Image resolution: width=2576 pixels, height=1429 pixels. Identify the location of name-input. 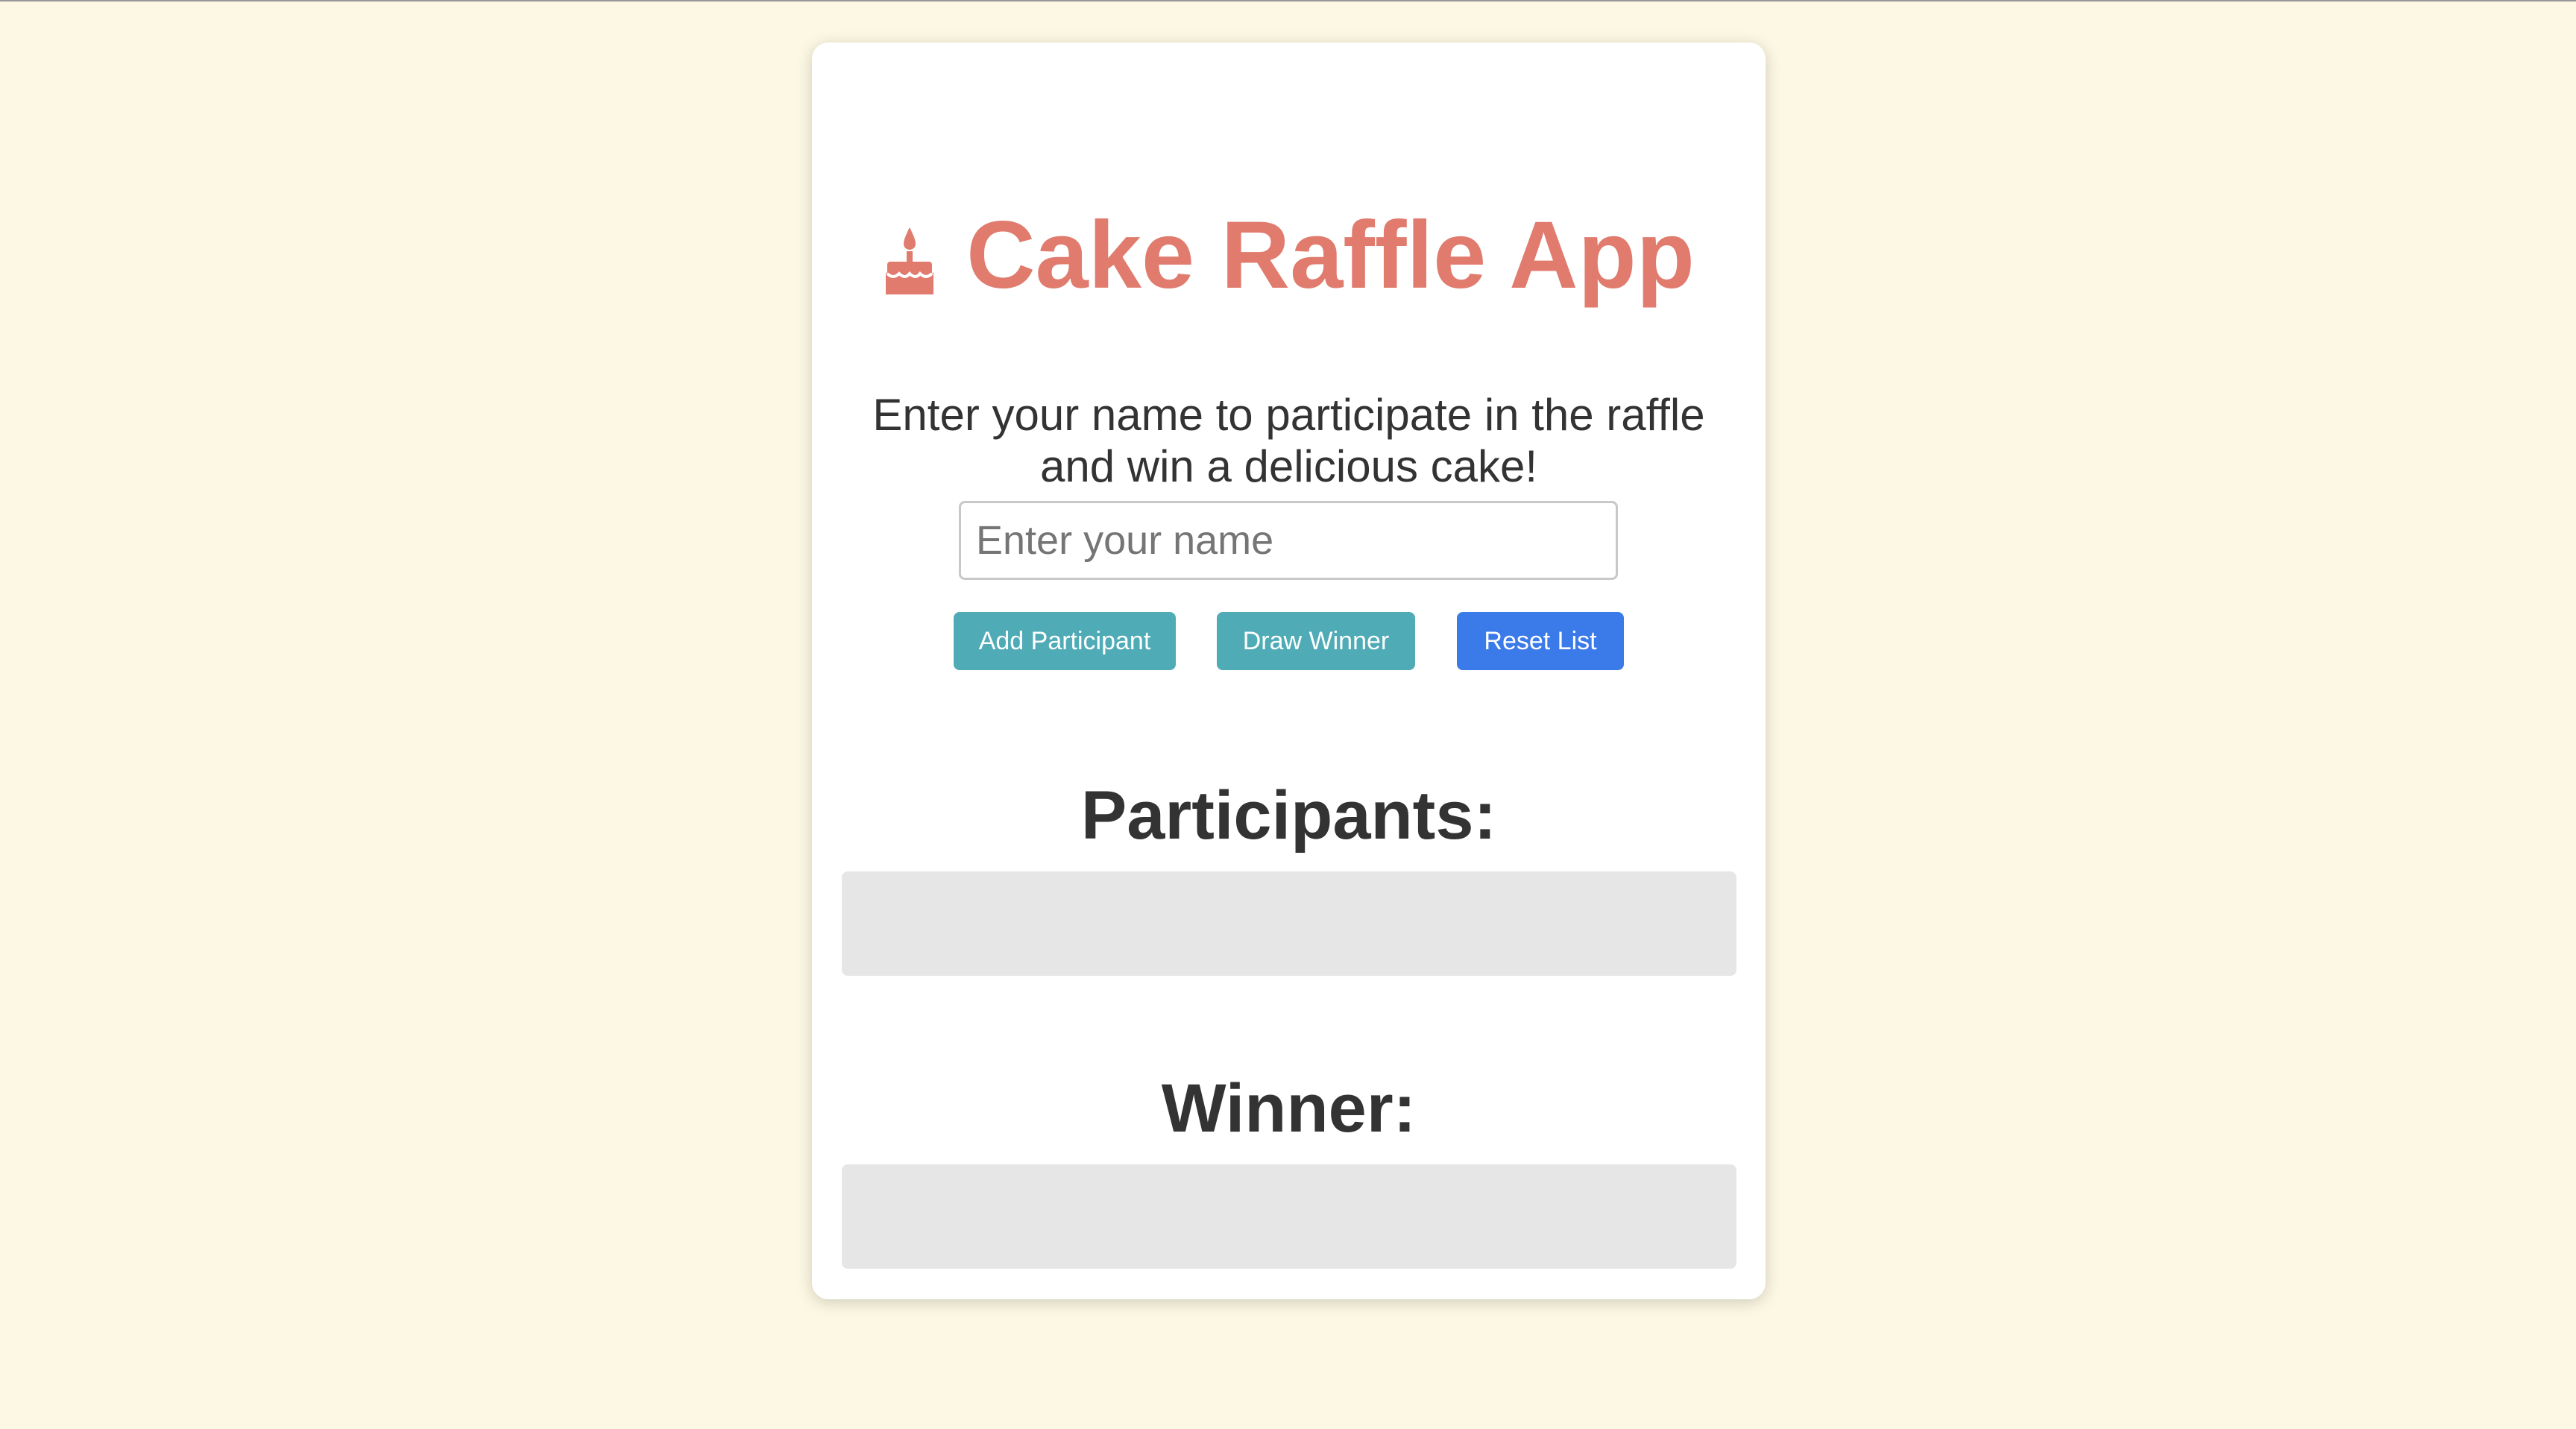
(1288, 540).